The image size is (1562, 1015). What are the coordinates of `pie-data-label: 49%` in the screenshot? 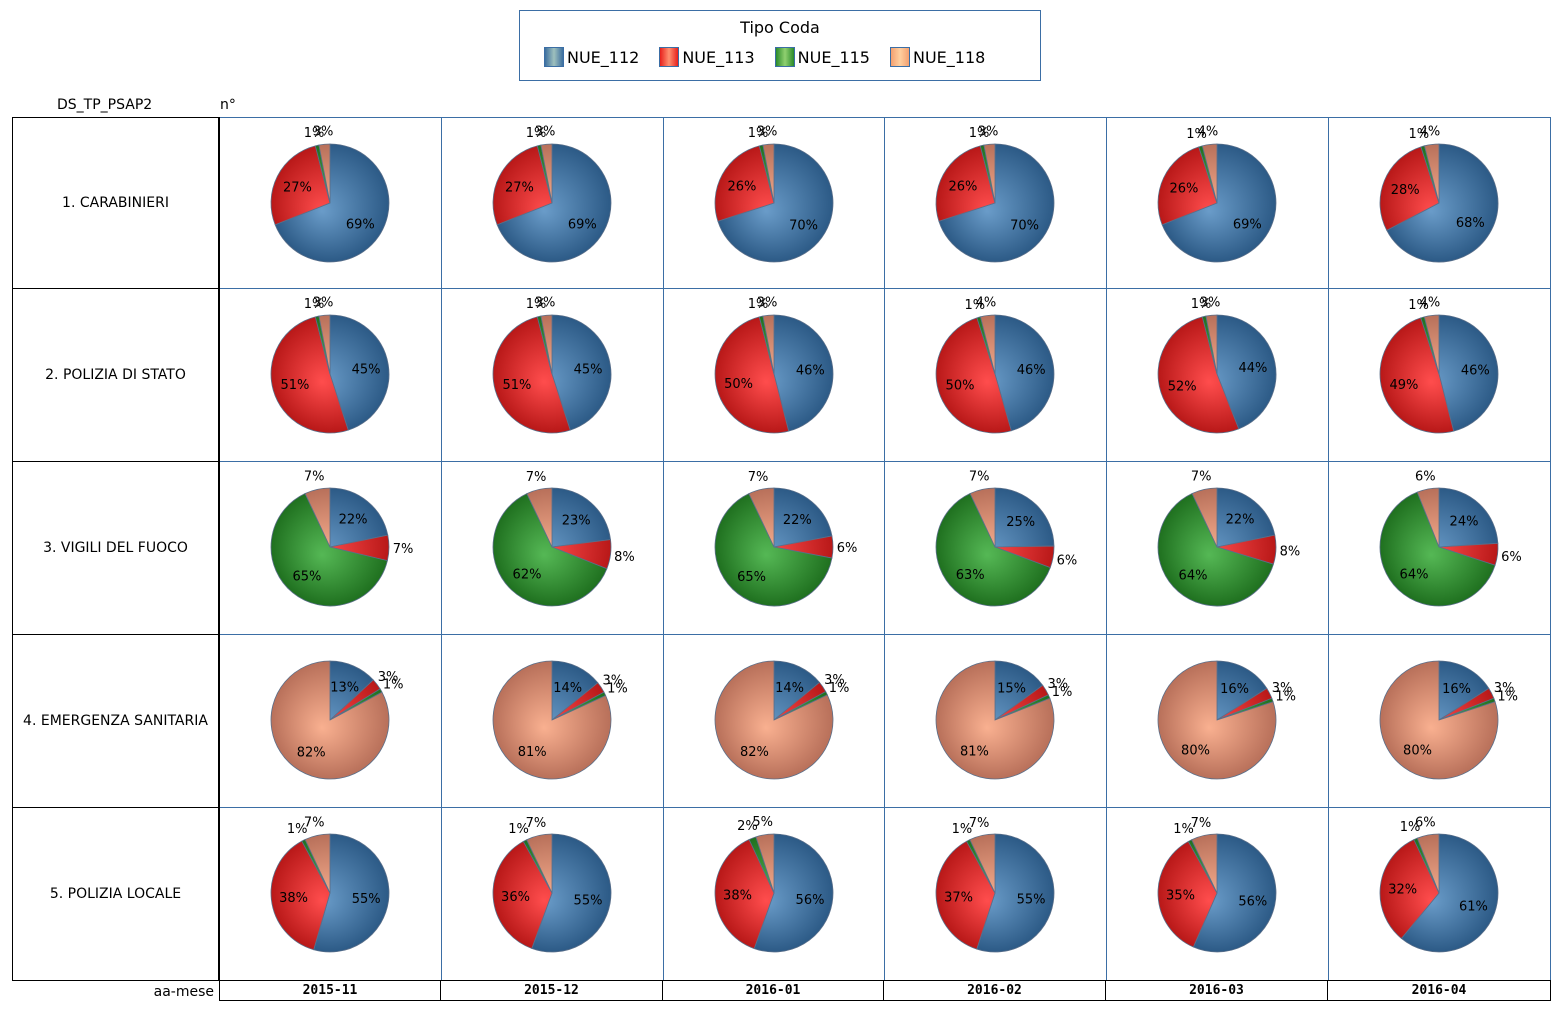 It's located at (1403, 385).